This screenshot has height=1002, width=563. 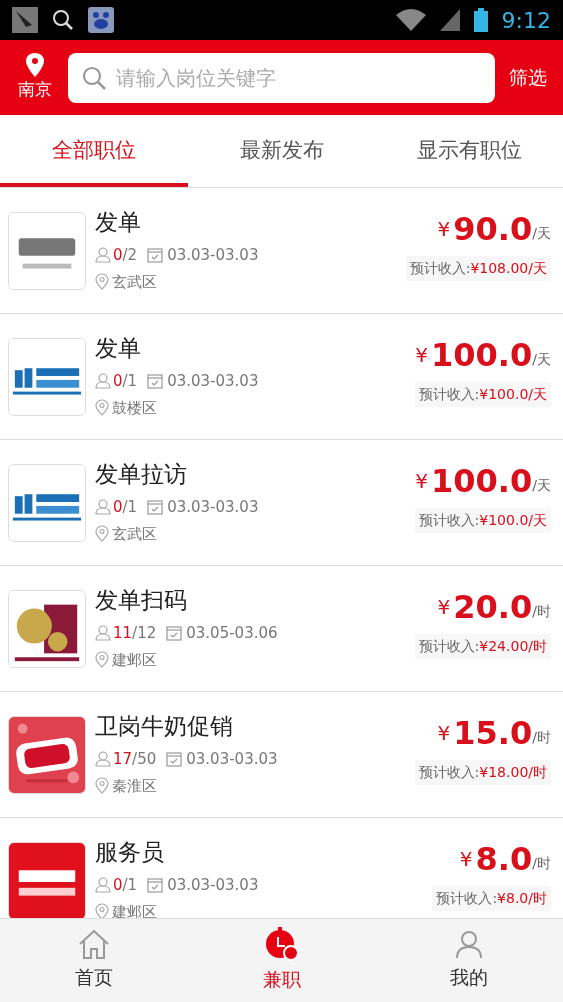 What do you see at coordinates (493, 607) in the screenshot?
I see `wage-amount: 20.0` at bounding box center [493, 607].